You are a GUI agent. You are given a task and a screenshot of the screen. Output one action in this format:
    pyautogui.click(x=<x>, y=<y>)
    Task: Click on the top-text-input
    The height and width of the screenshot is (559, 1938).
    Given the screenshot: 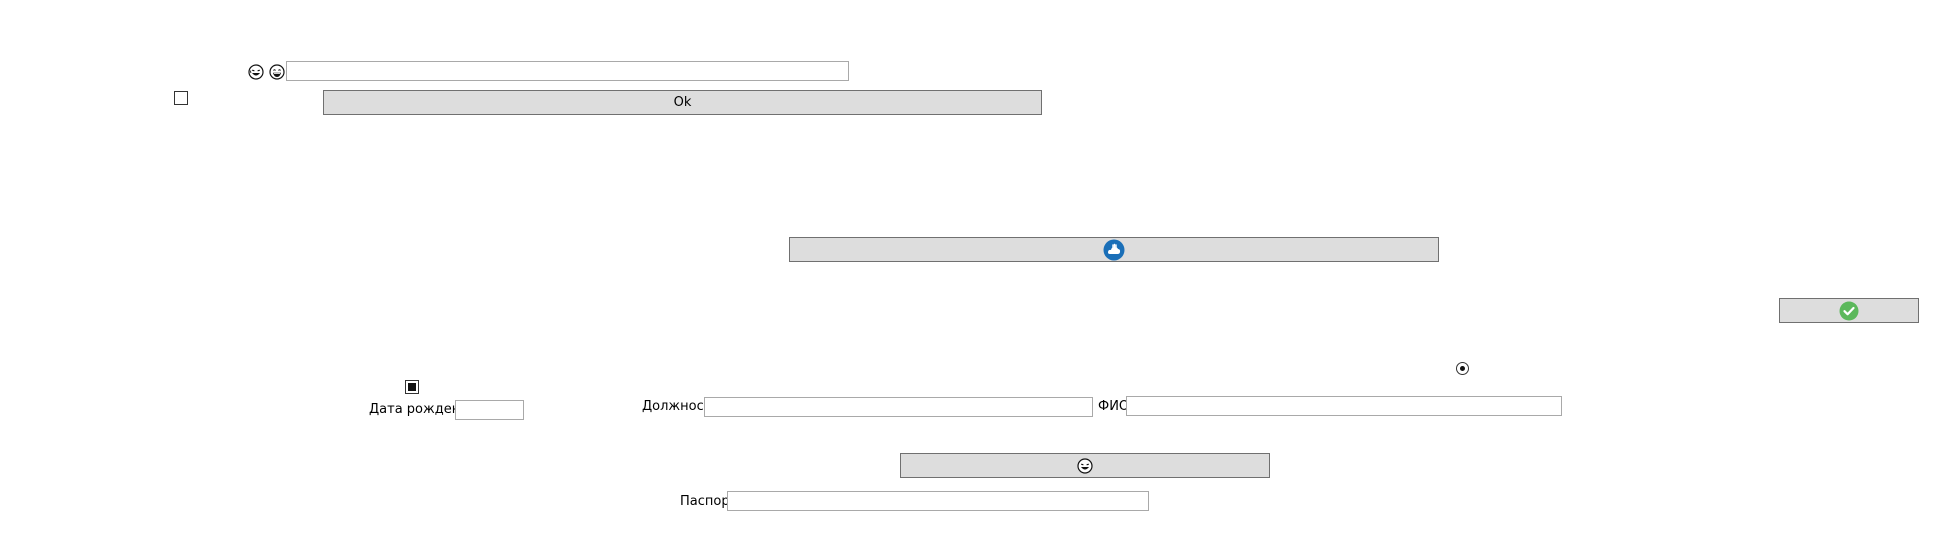 What is the action you would take?
    pyautogui.click(x=567, y=71)
    